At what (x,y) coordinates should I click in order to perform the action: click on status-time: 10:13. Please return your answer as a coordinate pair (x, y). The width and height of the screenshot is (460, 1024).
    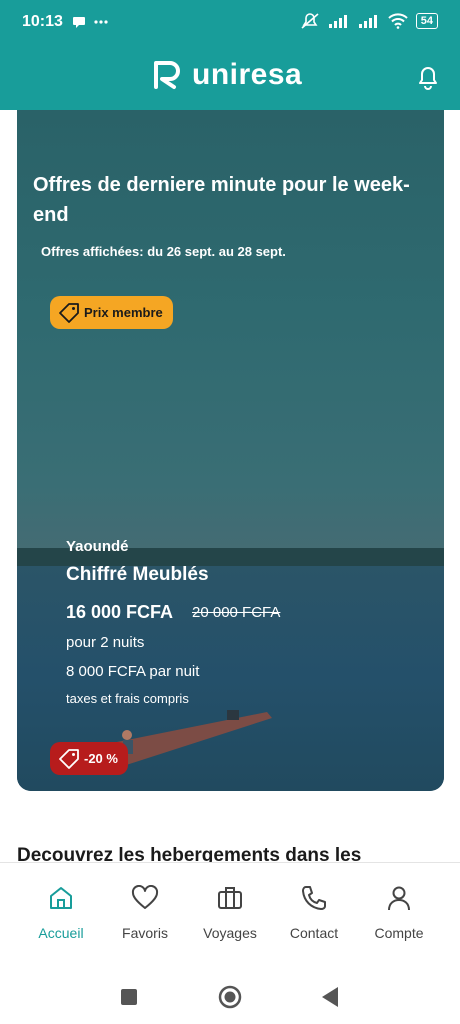
    Looking at the image, I should click on (42, 21).